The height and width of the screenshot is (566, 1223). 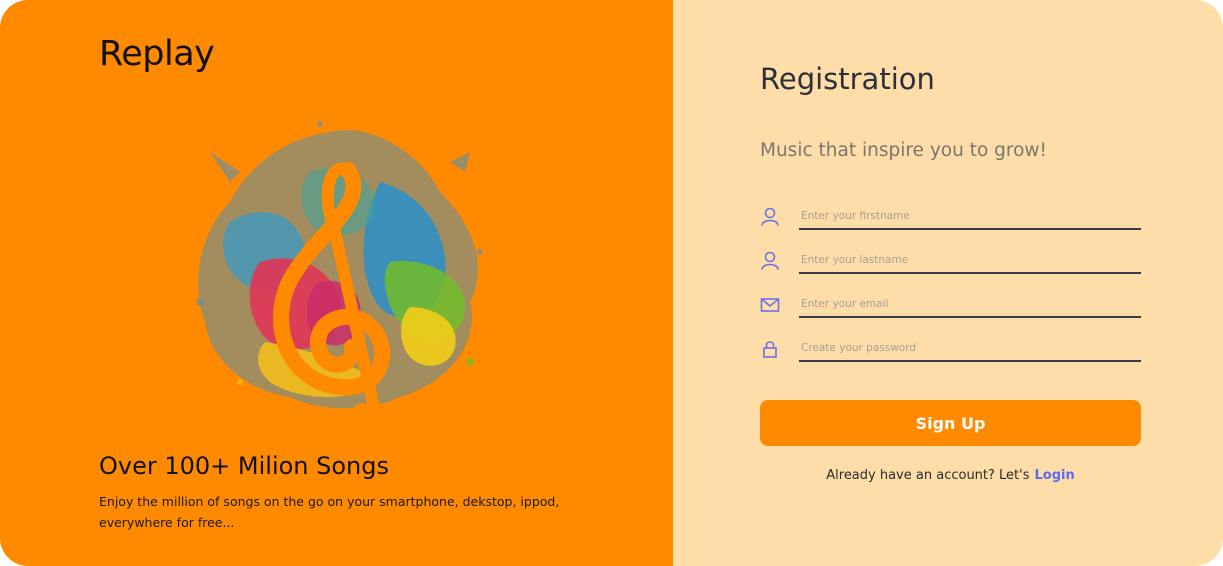 What do you see at coordinates (970, 262) in the screenshot?
I see `lastname-input` at bounding box center [970, 262].